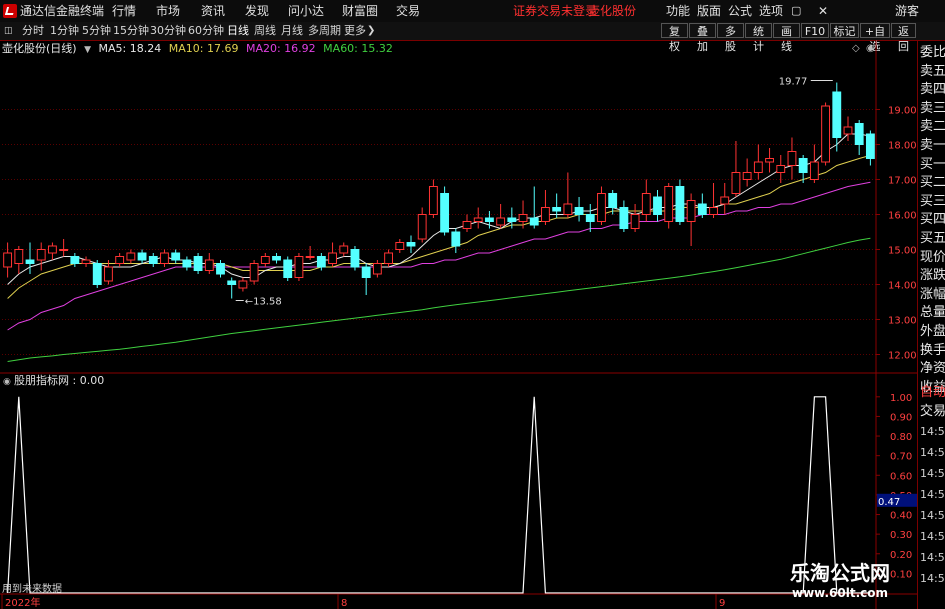 The image size is (945, 609). What do you see at coordinates (901, 516) in the screenshot?
I see `indicator-tick-label: 0.40` at bounding box center [901, 516].